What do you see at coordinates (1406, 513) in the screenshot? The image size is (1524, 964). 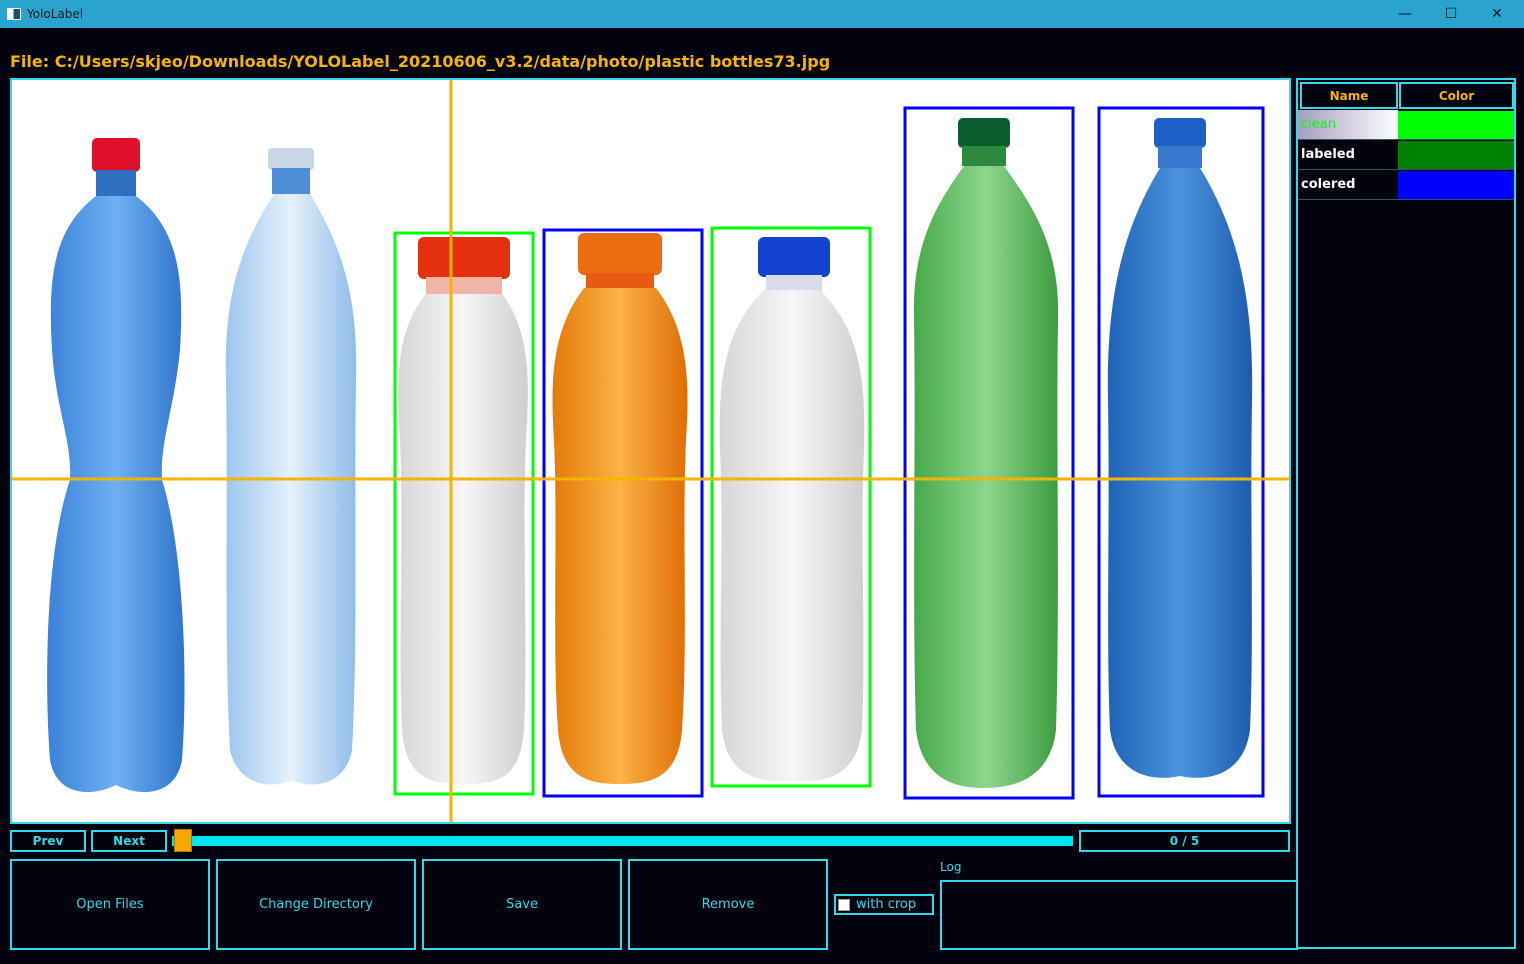 I see `class-table: Name Color clean labeled colered` at bounding box center [1406, 513].